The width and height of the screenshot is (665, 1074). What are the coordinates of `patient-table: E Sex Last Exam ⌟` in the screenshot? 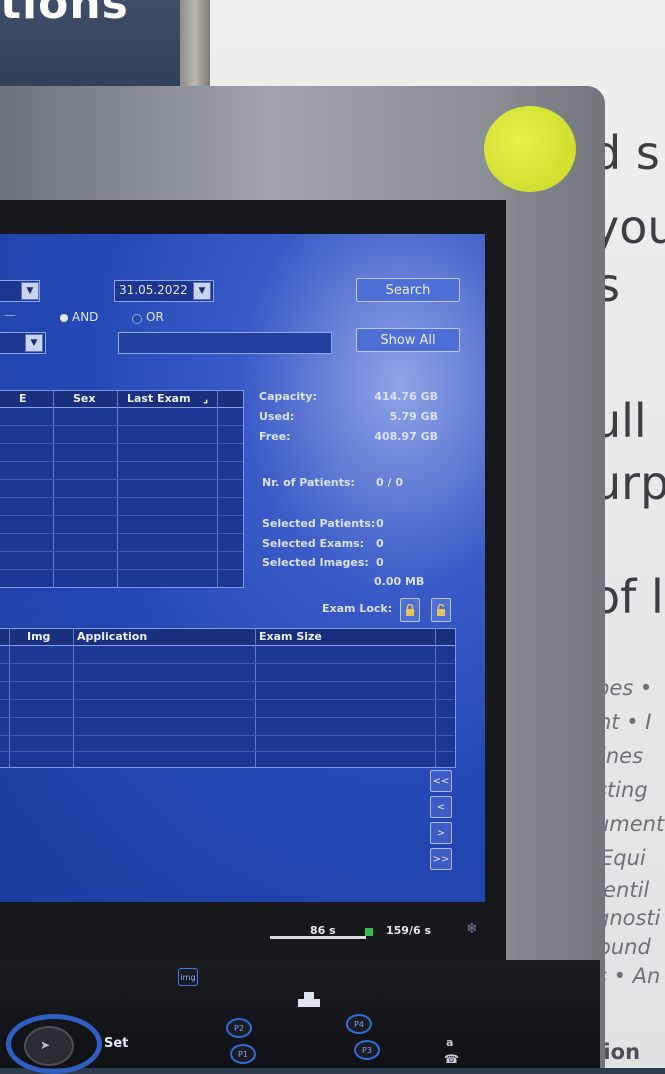 It's located at (122, 489).